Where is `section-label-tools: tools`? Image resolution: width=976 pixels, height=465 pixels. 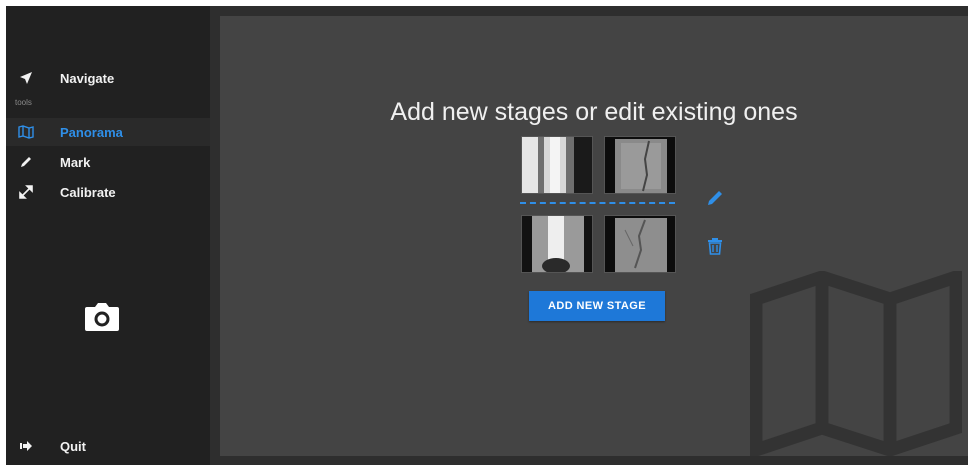
section-label-tools: tools is located at coordinates (23, 102).